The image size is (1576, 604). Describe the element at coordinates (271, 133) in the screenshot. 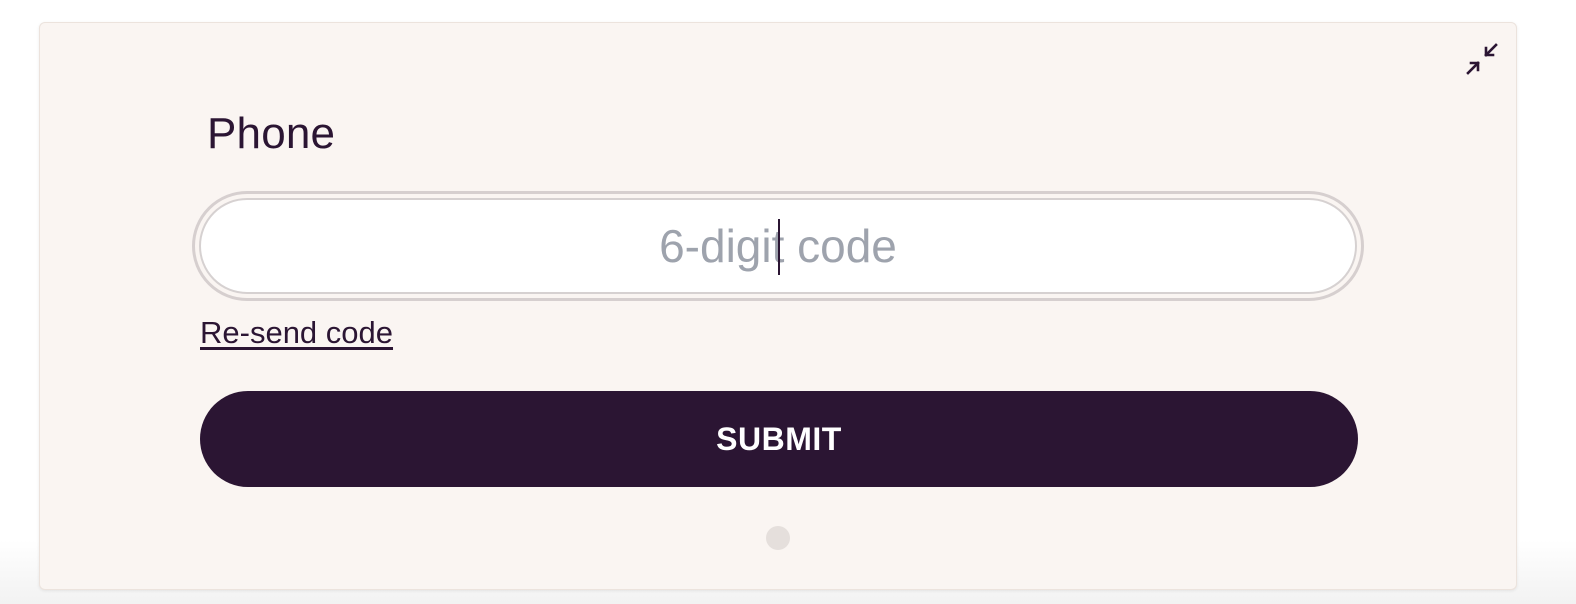

I see `field-title: Phone` at that location.